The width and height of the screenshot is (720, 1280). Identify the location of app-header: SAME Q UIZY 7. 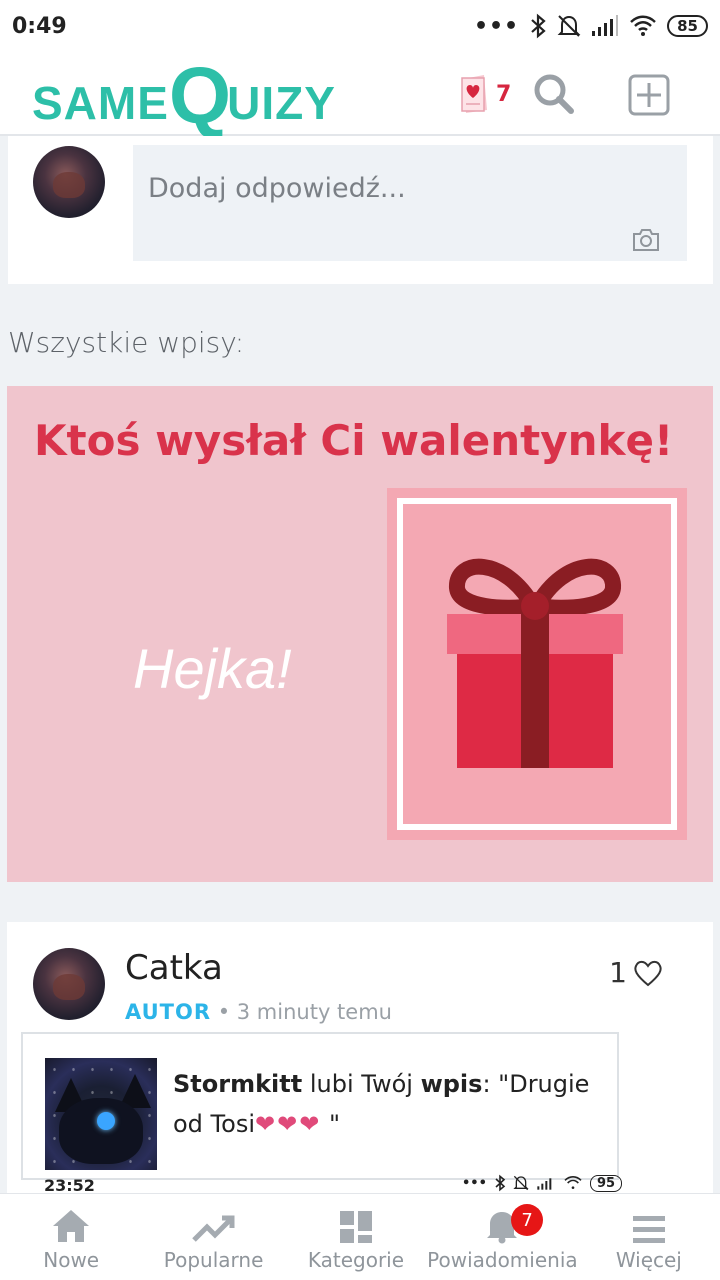
(360, 94).